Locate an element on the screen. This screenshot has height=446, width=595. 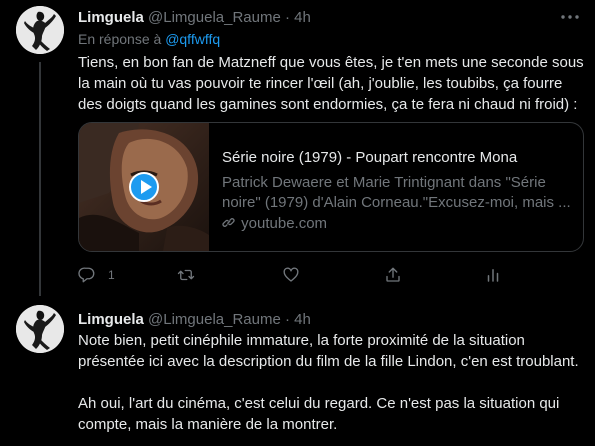
more-icon is located at coordinates (570, 17).